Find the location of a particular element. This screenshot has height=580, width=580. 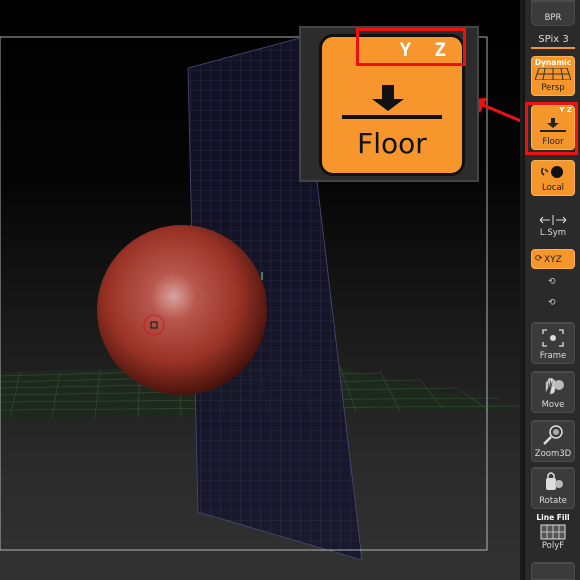

persp-icon is located at coordinates (553, 74).